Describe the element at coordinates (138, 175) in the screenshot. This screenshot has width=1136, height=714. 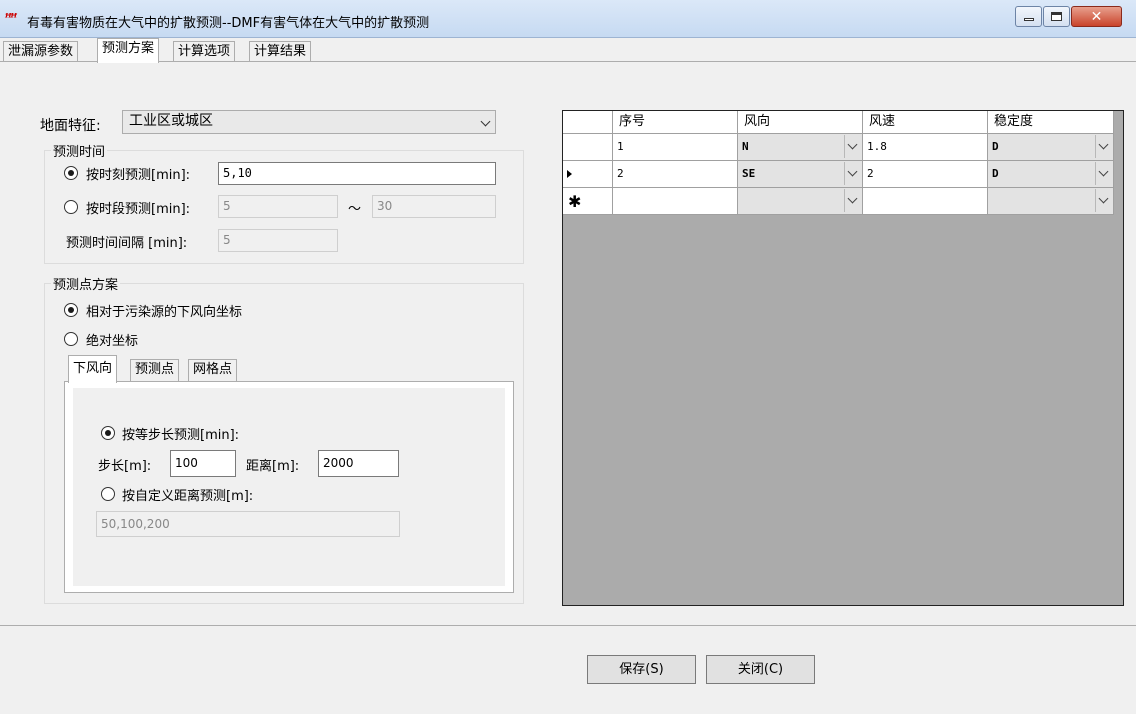
I see `by-moment-label: 按时刻预测[min]:` at that location.